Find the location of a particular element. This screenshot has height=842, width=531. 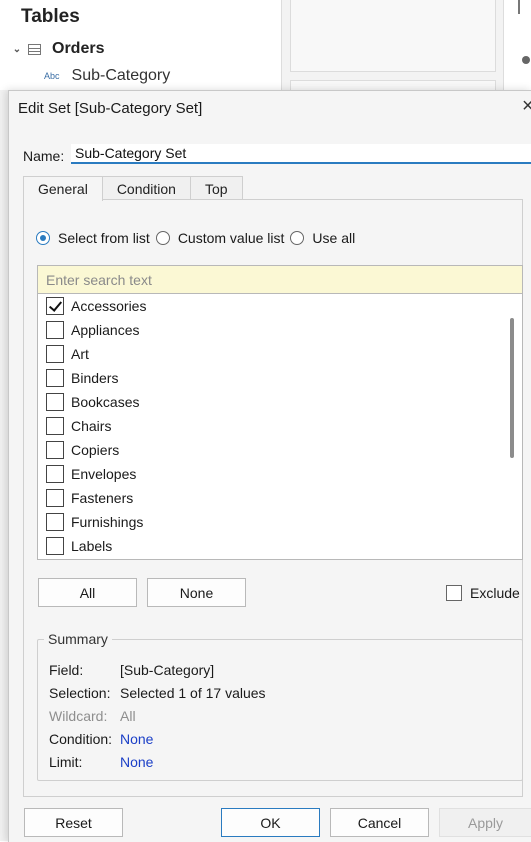

list-item-label: Envelopes is located at coordinates (104, 474).